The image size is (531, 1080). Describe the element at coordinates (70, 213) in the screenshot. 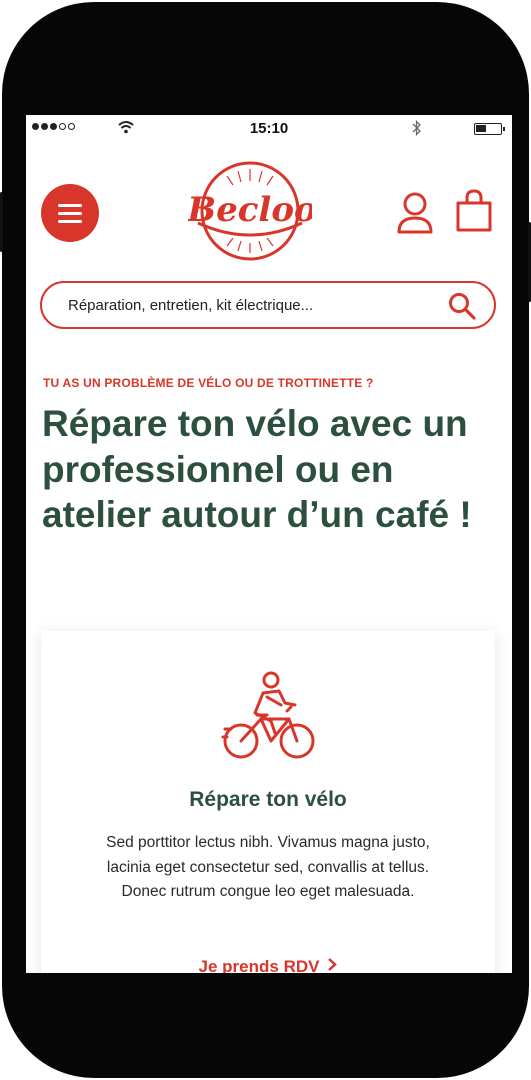

I see `menu-button` at that location.